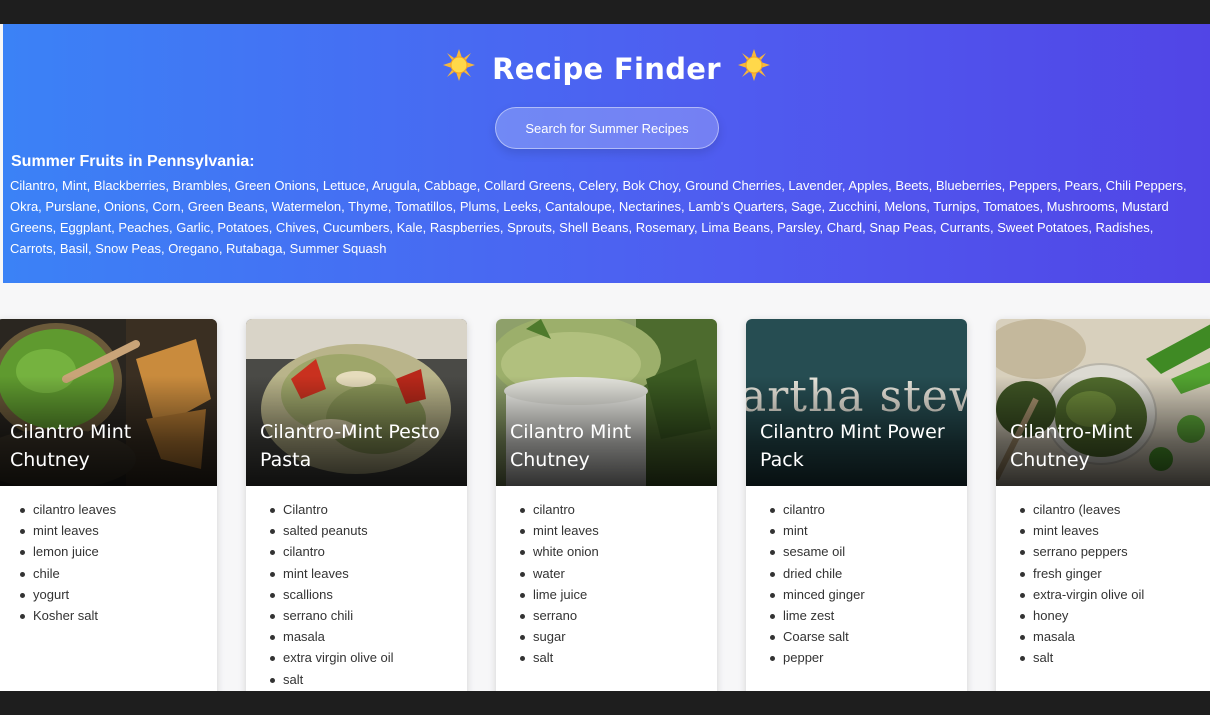 The height and width of the screenshot is (715, 1210). I want to click on recipe-title: Cilantro-Mint Chutney, so click(1109, 446).